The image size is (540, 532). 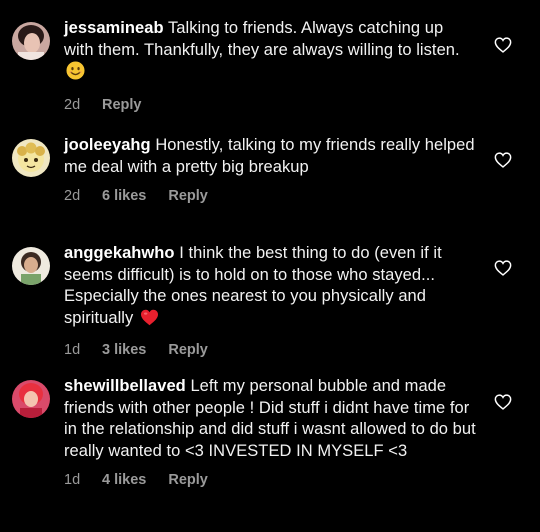 I want to click on likes-count: 6 likes, so click(x=124, y=196).